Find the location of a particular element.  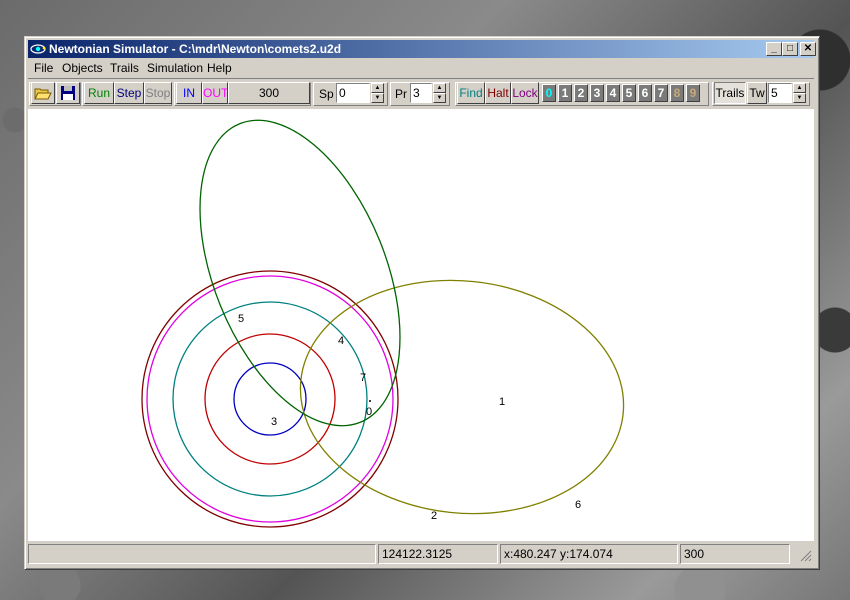

zoom-out-button: OUT is located at coordinates (215, 93).